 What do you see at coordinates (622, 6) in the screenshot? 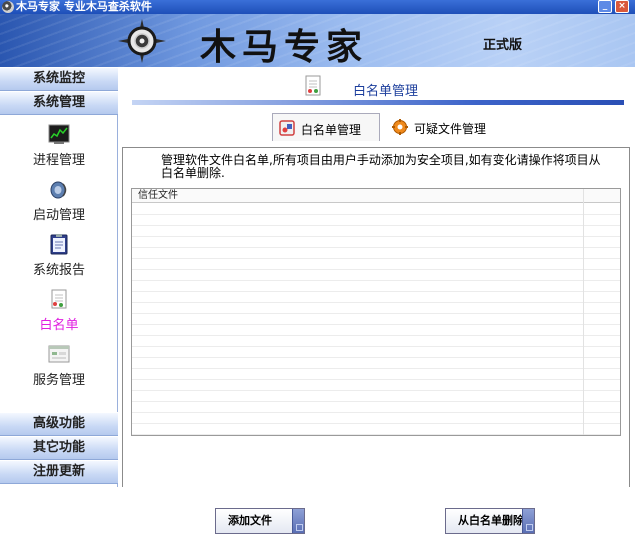
I see `close-button: ×` at bounding box center [622, 6].